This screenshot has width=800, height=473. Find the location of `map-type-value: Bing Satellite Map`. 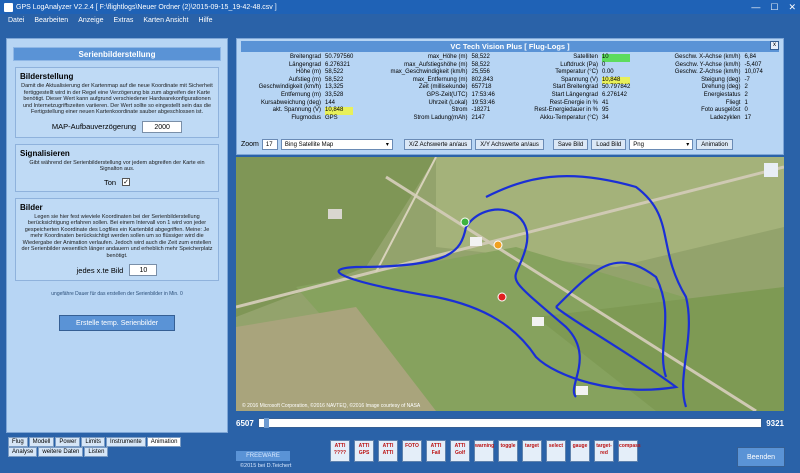

map-type-value: Bing Satellite Map is located at coordinates (309, 145).